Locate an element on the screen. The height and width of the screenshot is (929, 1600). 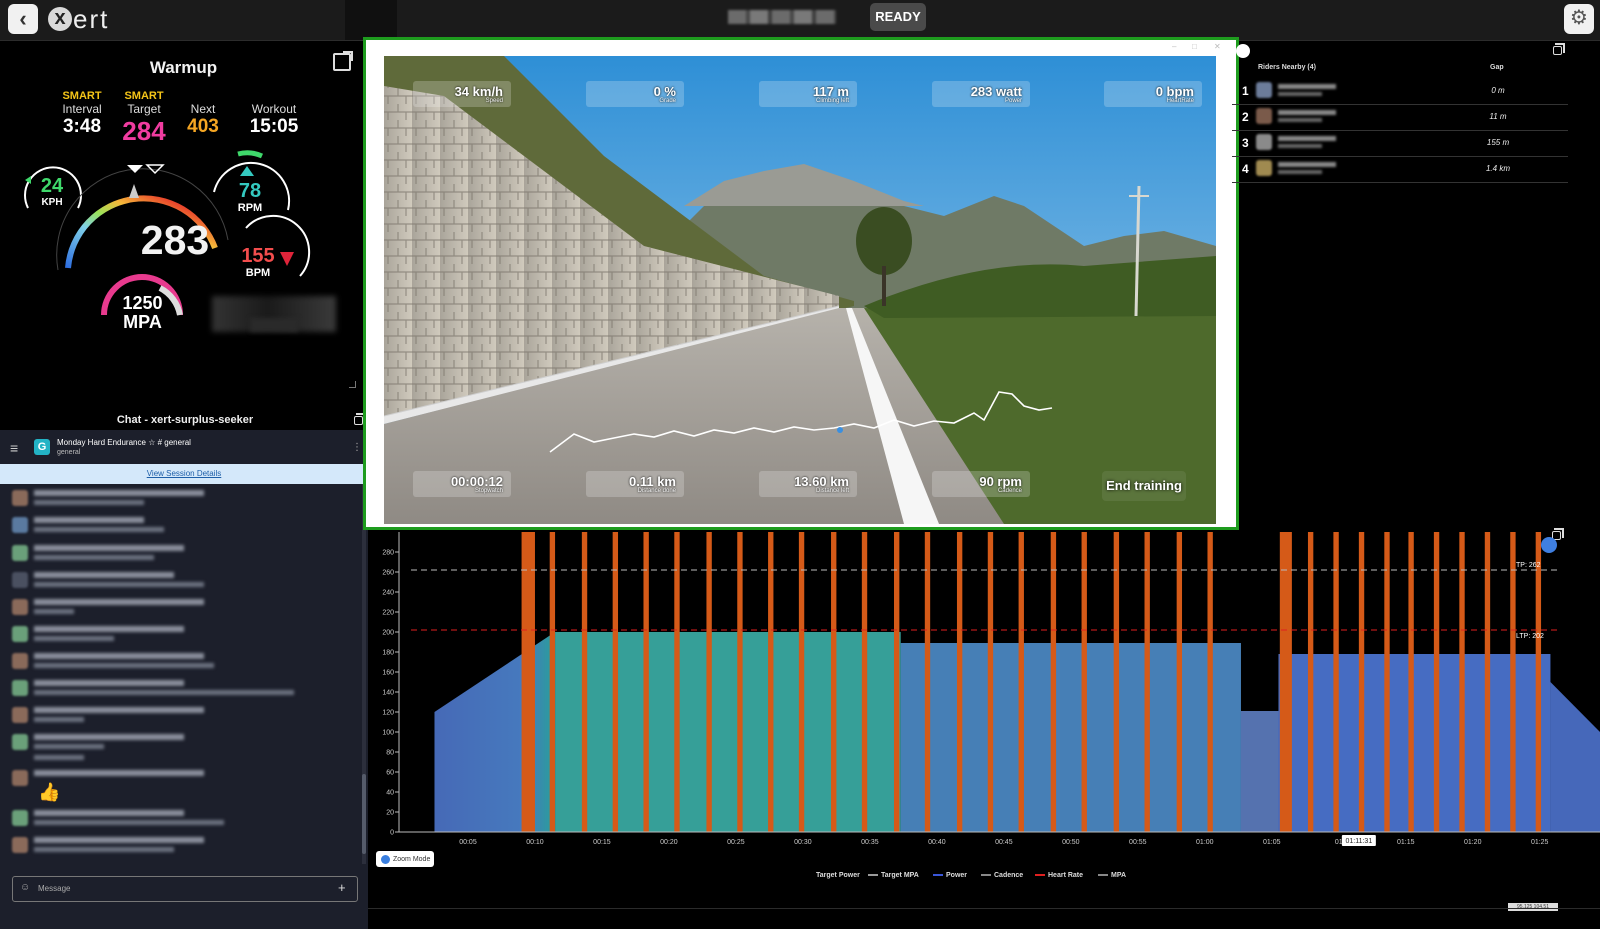
riders-toggle-icon is located at coordinates (1243, 51).